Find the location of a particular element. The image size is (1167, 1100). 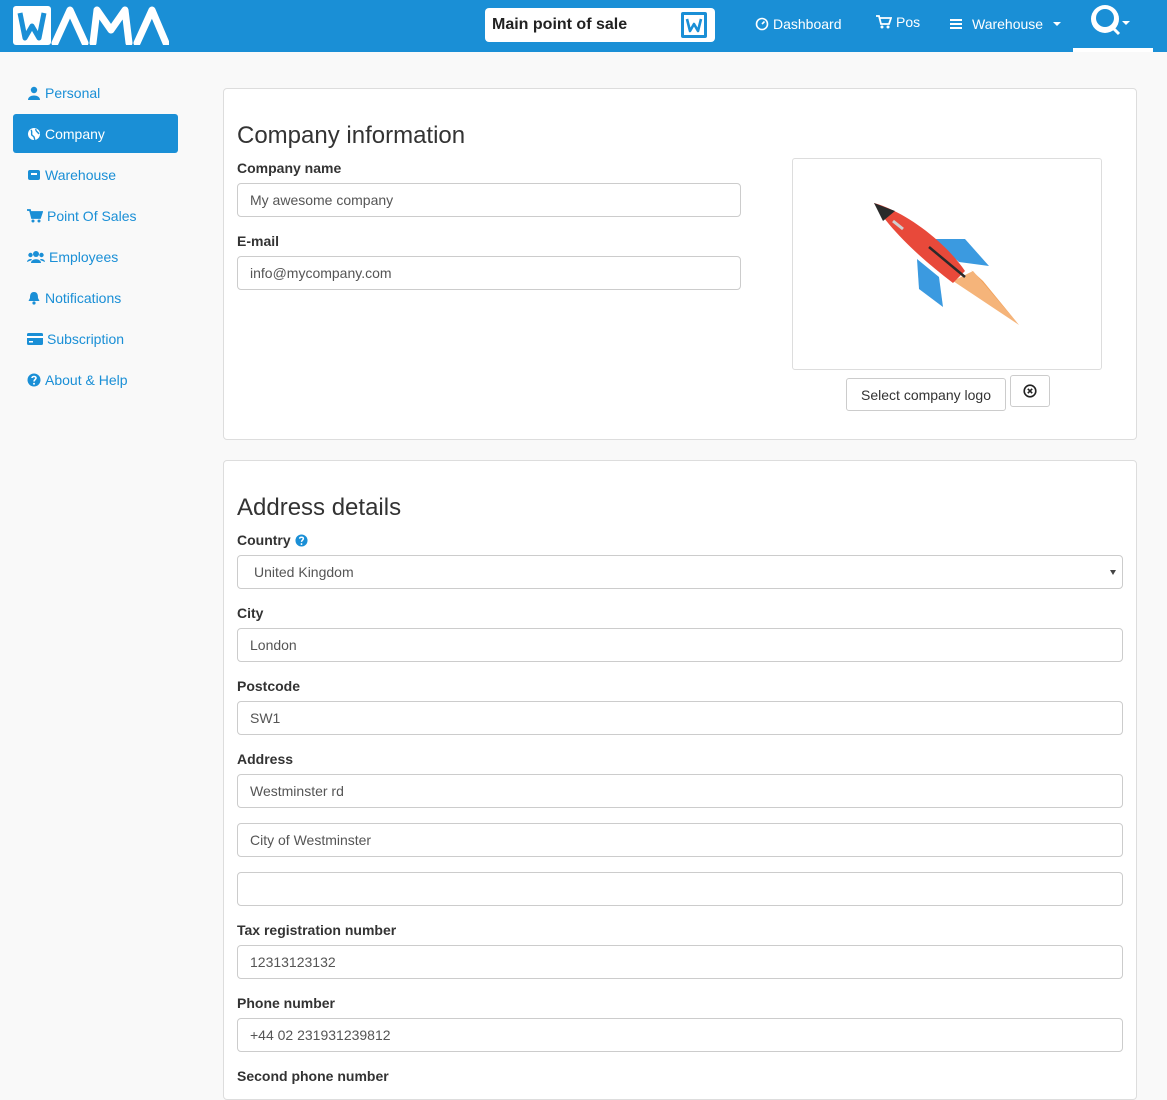

credit-card-icon is located at coordinates (35, 338).